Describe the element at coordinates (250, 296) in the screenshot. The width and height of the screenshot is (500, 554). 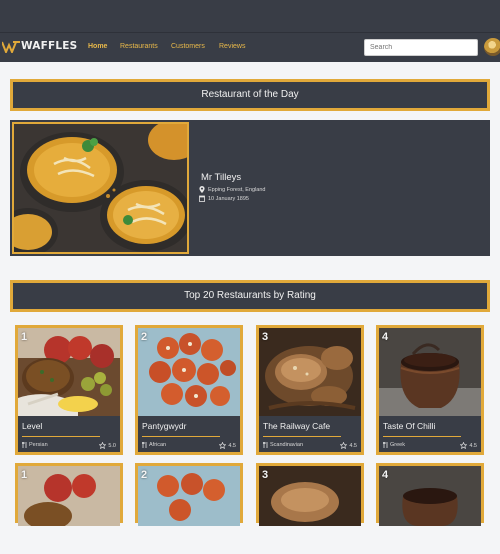
I see `top-restaurants-heading: Top 20 Restaurants by Rating` at that location.